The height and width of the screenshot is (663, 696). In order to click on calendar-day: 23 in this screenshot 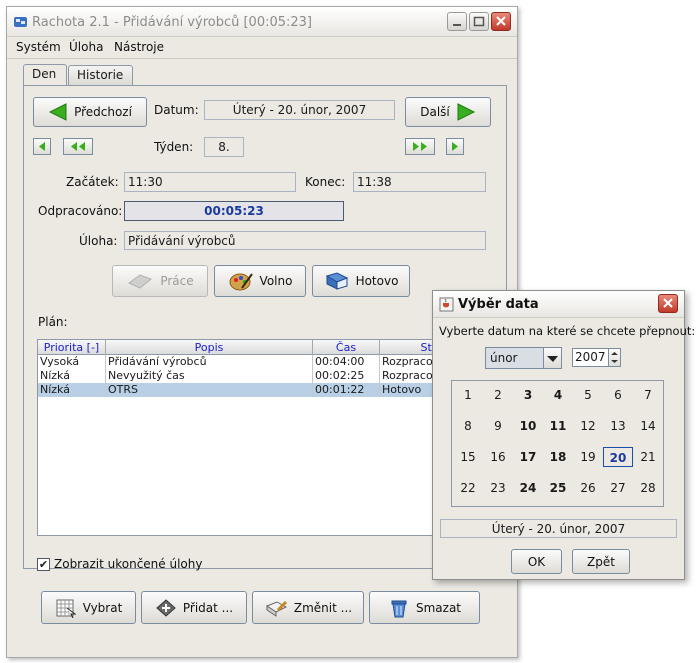, I will do `click(498, 488)`.